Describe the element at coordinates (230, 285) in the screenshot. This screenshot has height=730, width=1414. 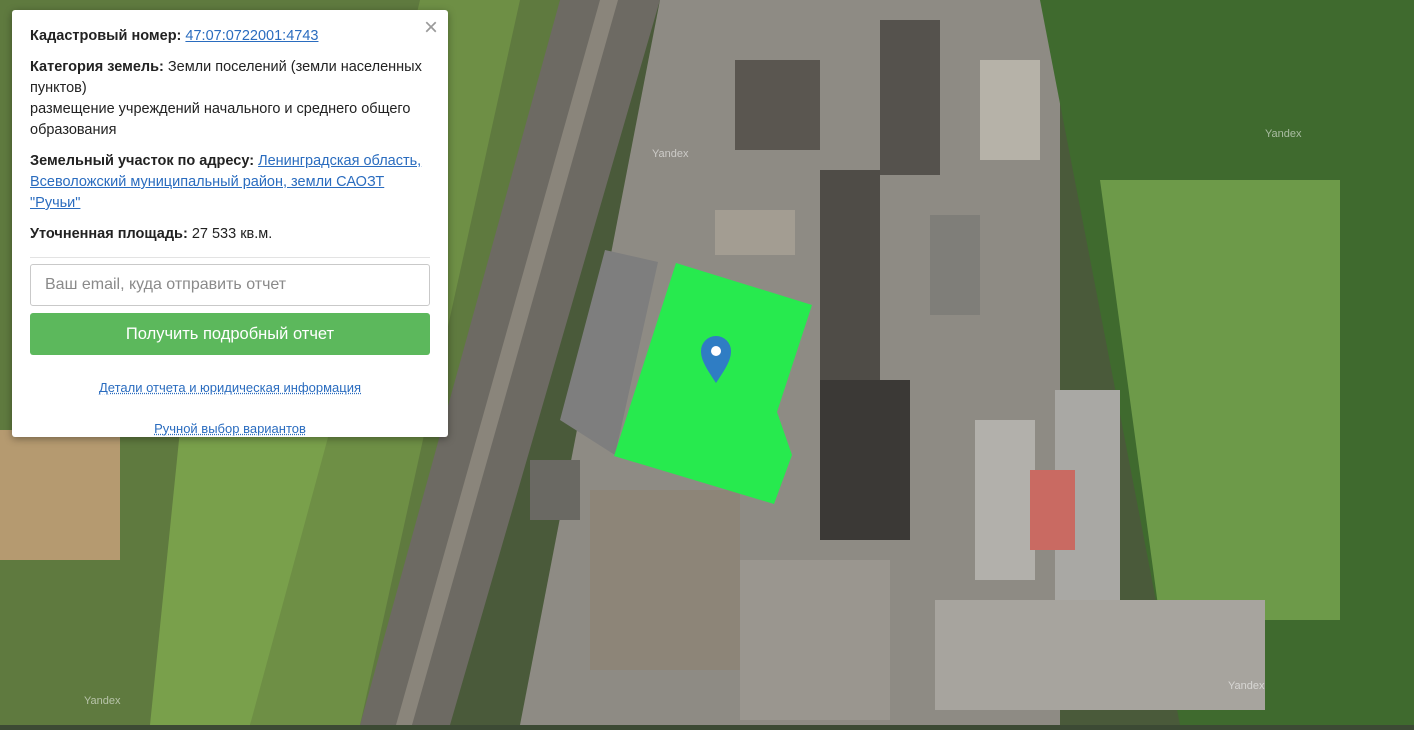
I see `email-input` at that location.